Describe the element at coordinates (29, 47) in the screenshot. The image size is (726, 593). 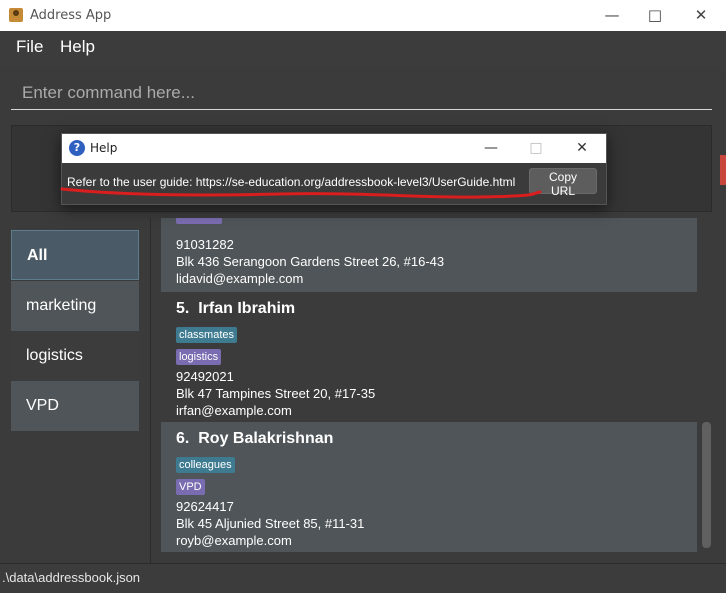
I see `menu-file: File` at that location.